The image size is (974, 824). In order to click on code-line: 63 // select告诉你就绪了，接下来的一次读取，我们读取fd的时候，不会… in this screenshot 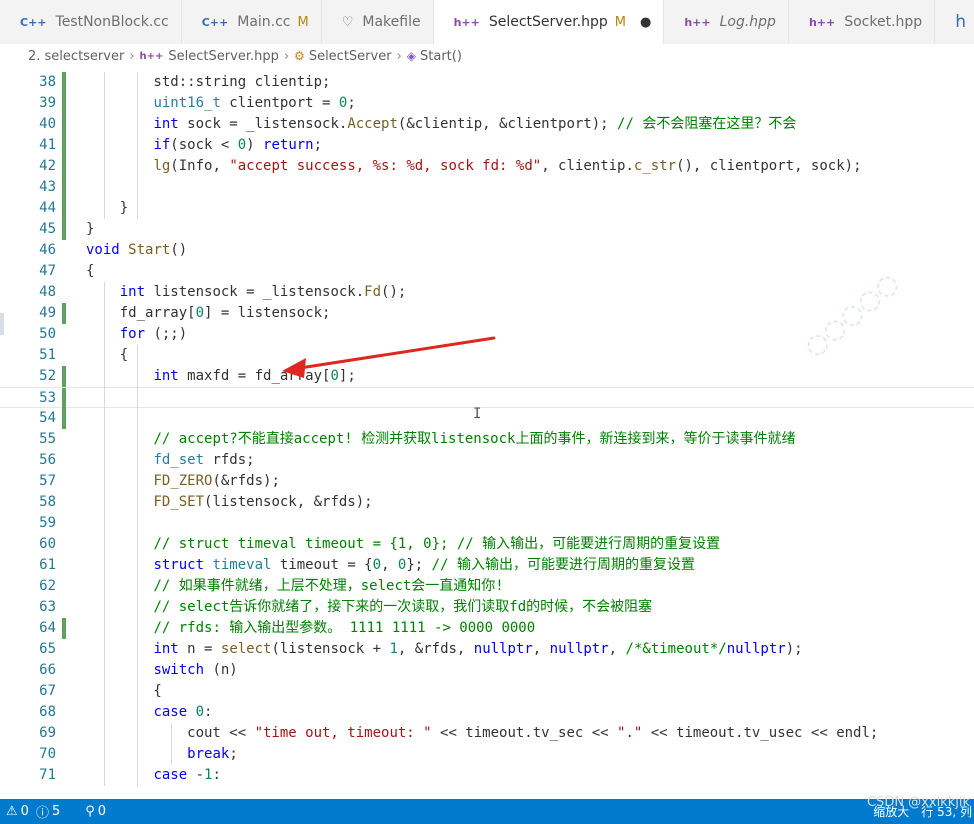, I will do `click(487, 607)`.